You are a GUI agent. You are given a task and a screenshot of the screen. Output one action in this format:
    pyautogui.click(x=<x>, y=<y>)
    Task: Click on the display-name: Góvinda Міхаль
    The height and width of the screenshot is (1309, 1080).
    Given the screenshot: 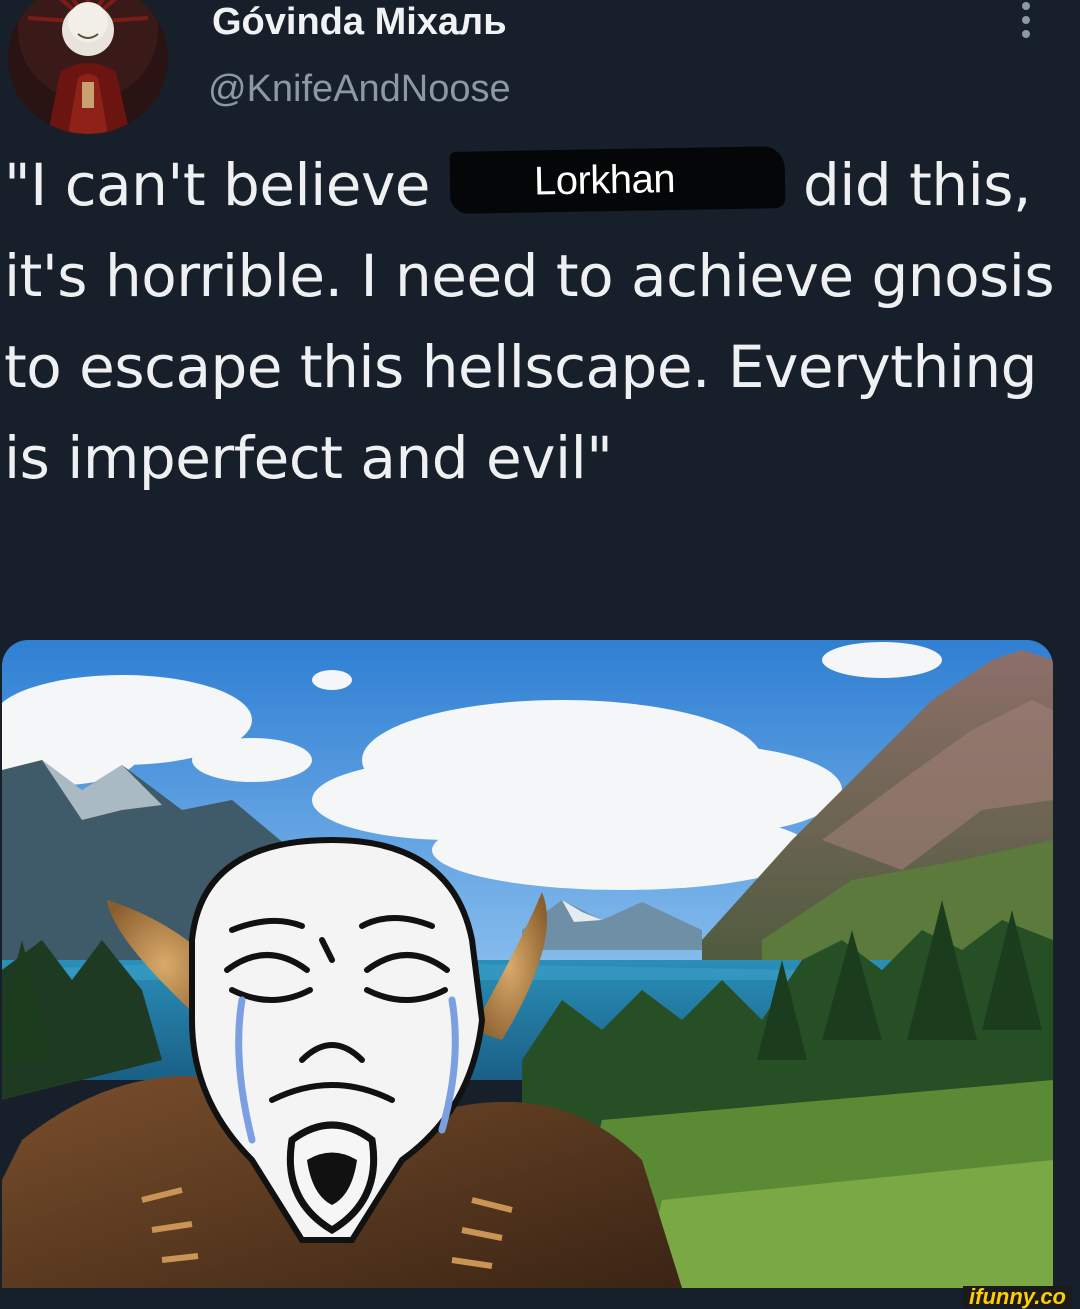 What is the action you would take?
    pyautogui.click(x=359, y=22)
    